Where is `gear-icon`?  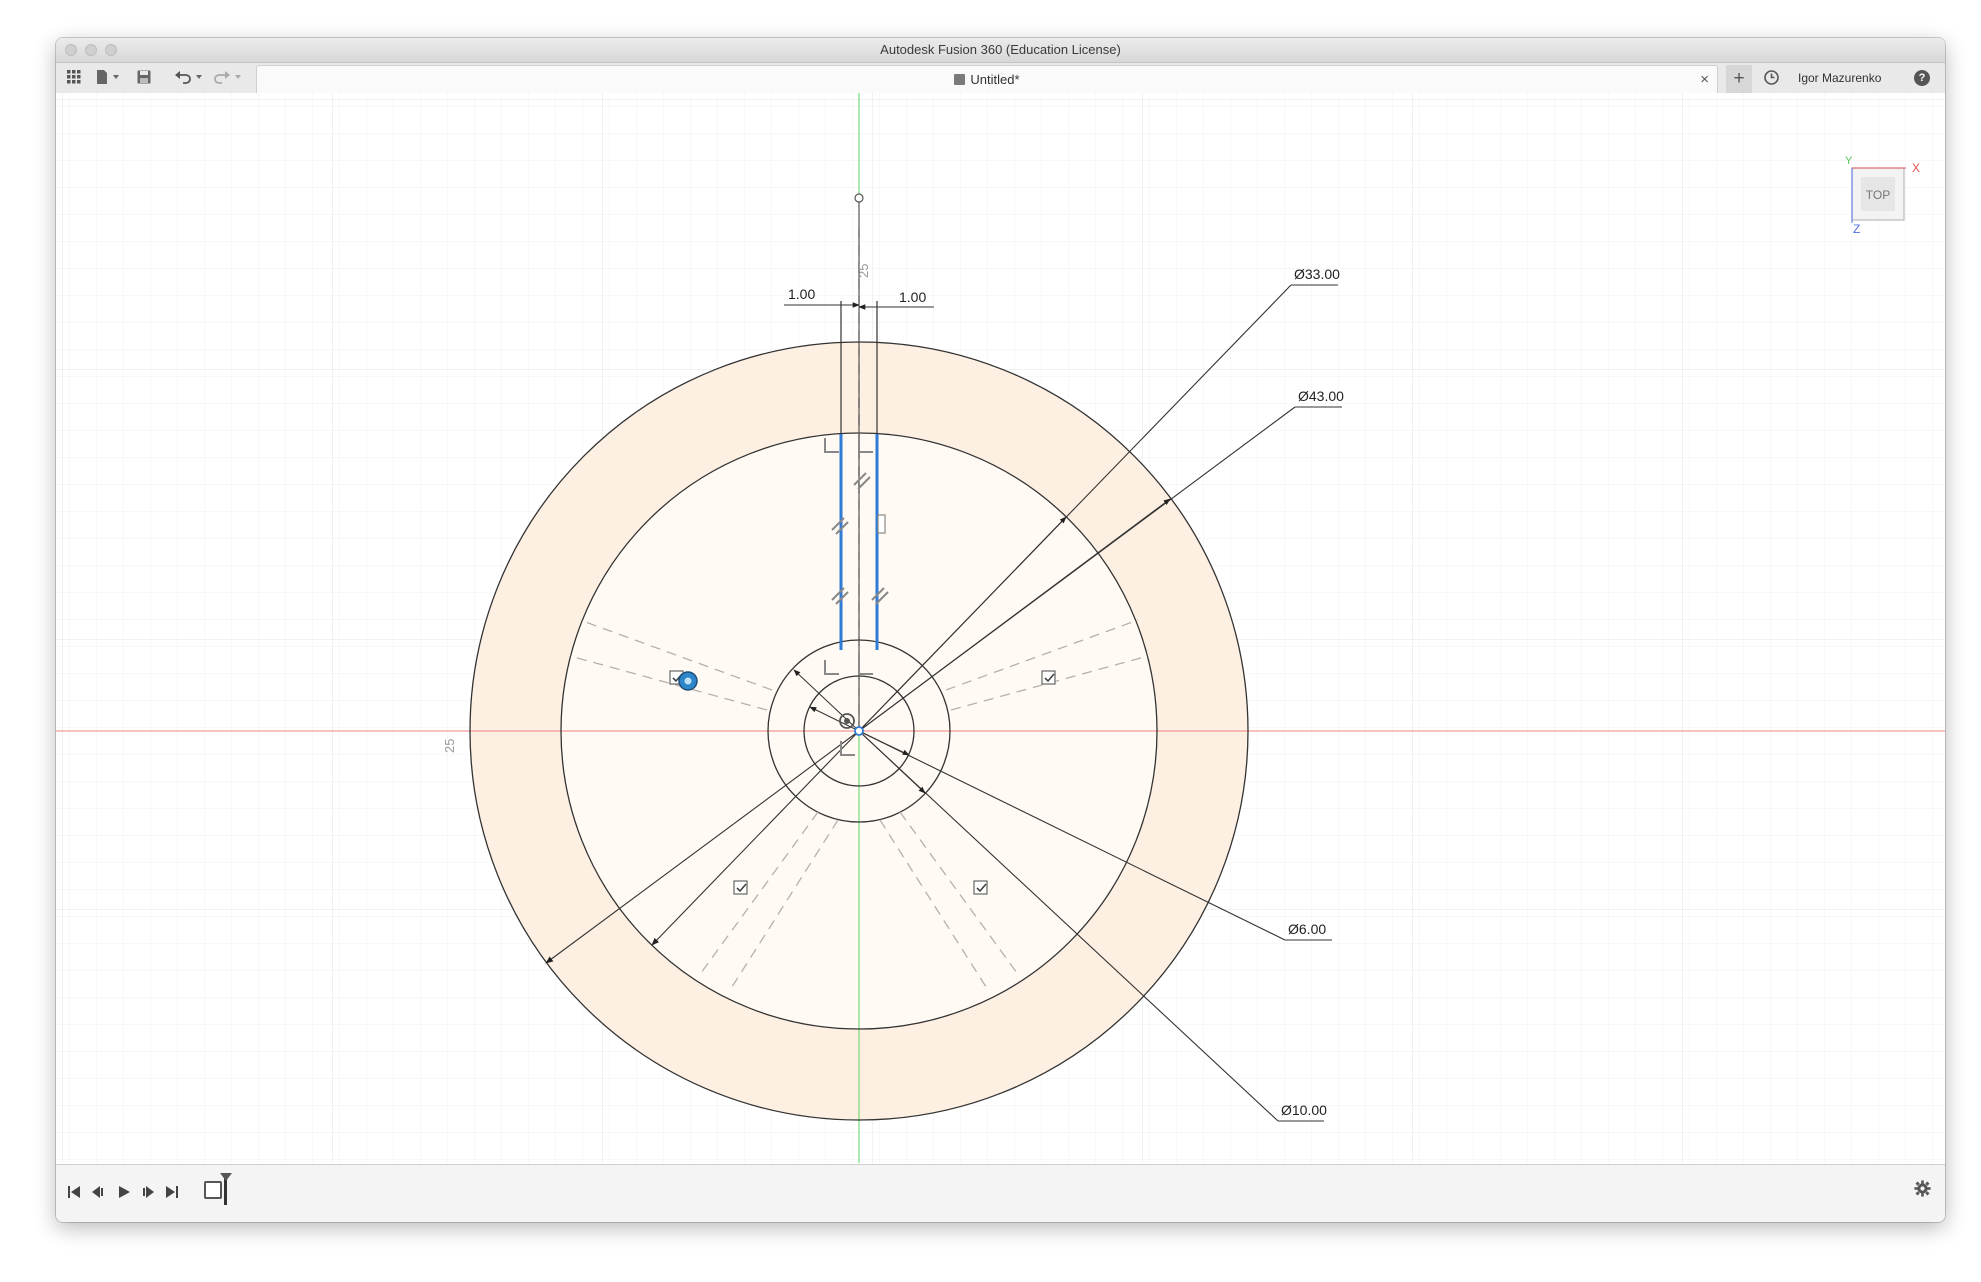 gear-icon is located at coordinates (1922, 1191).